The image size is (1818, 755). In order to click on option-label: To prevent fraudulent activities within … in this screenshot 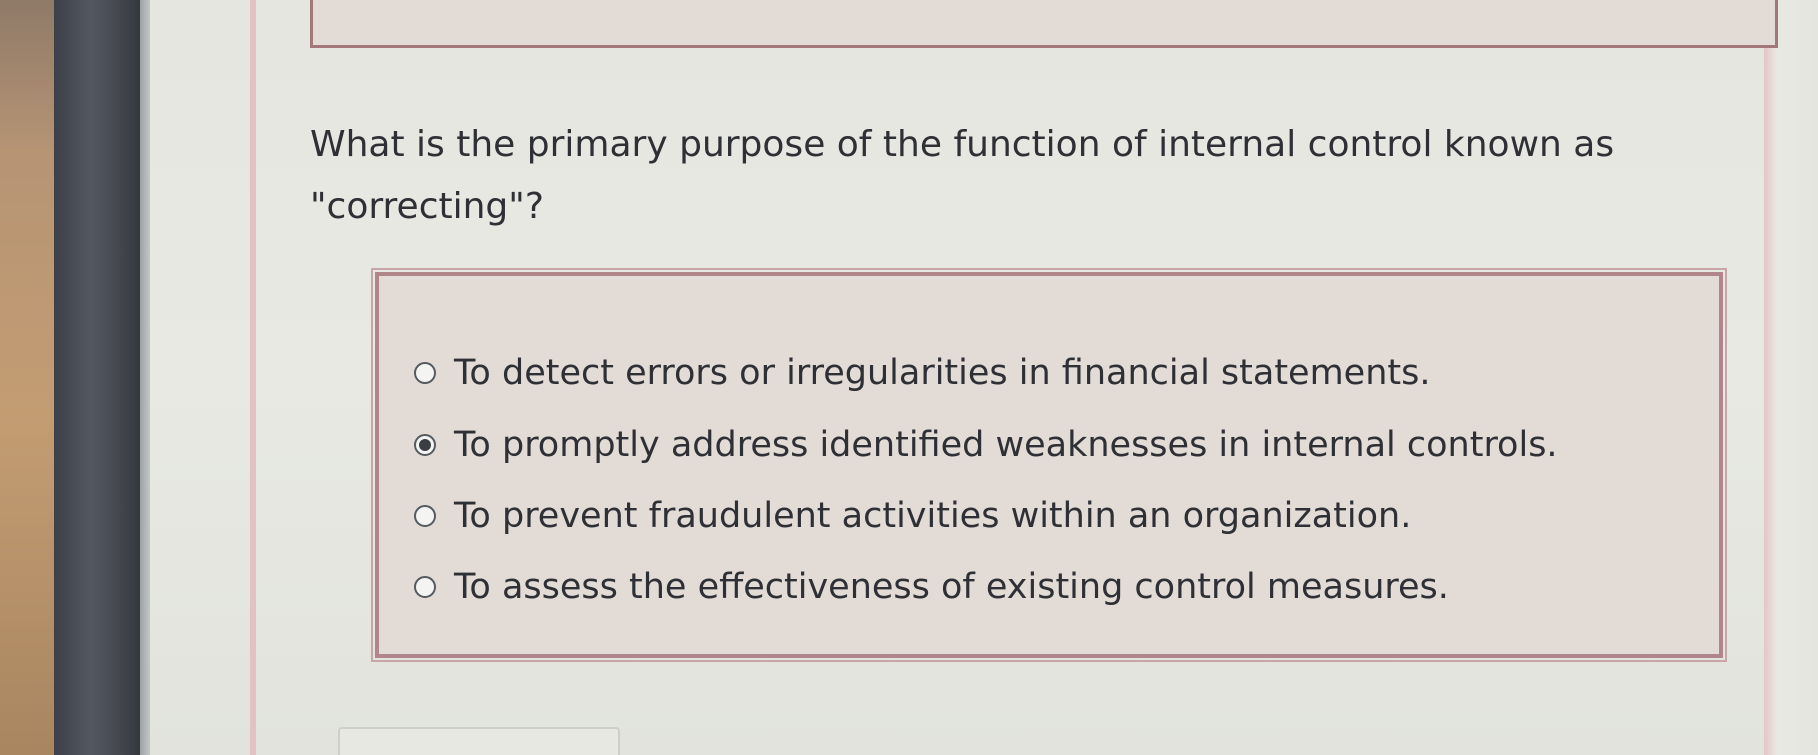, I will do `click(933, 516)`.